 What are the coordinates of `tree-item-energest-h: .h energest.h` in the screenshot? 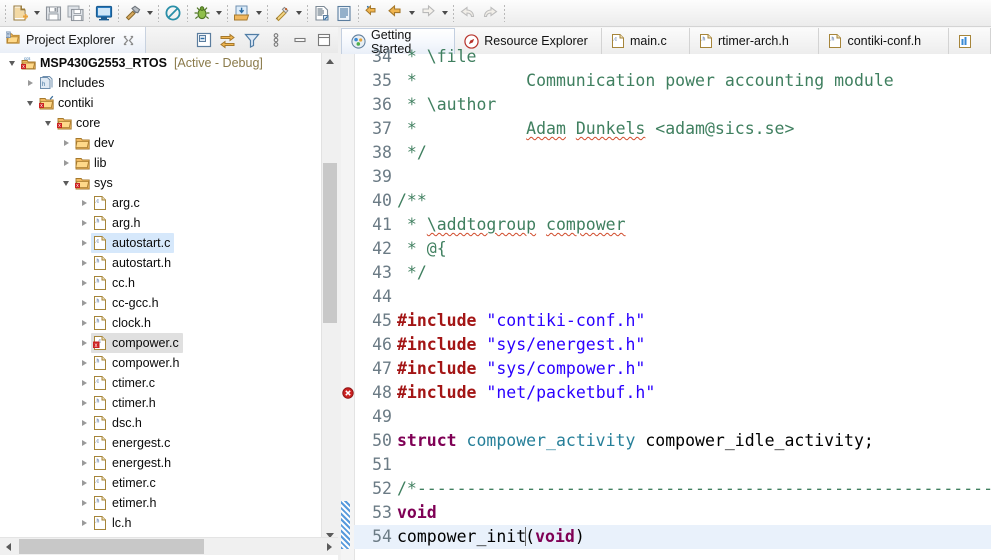 It's located at (161, 463).